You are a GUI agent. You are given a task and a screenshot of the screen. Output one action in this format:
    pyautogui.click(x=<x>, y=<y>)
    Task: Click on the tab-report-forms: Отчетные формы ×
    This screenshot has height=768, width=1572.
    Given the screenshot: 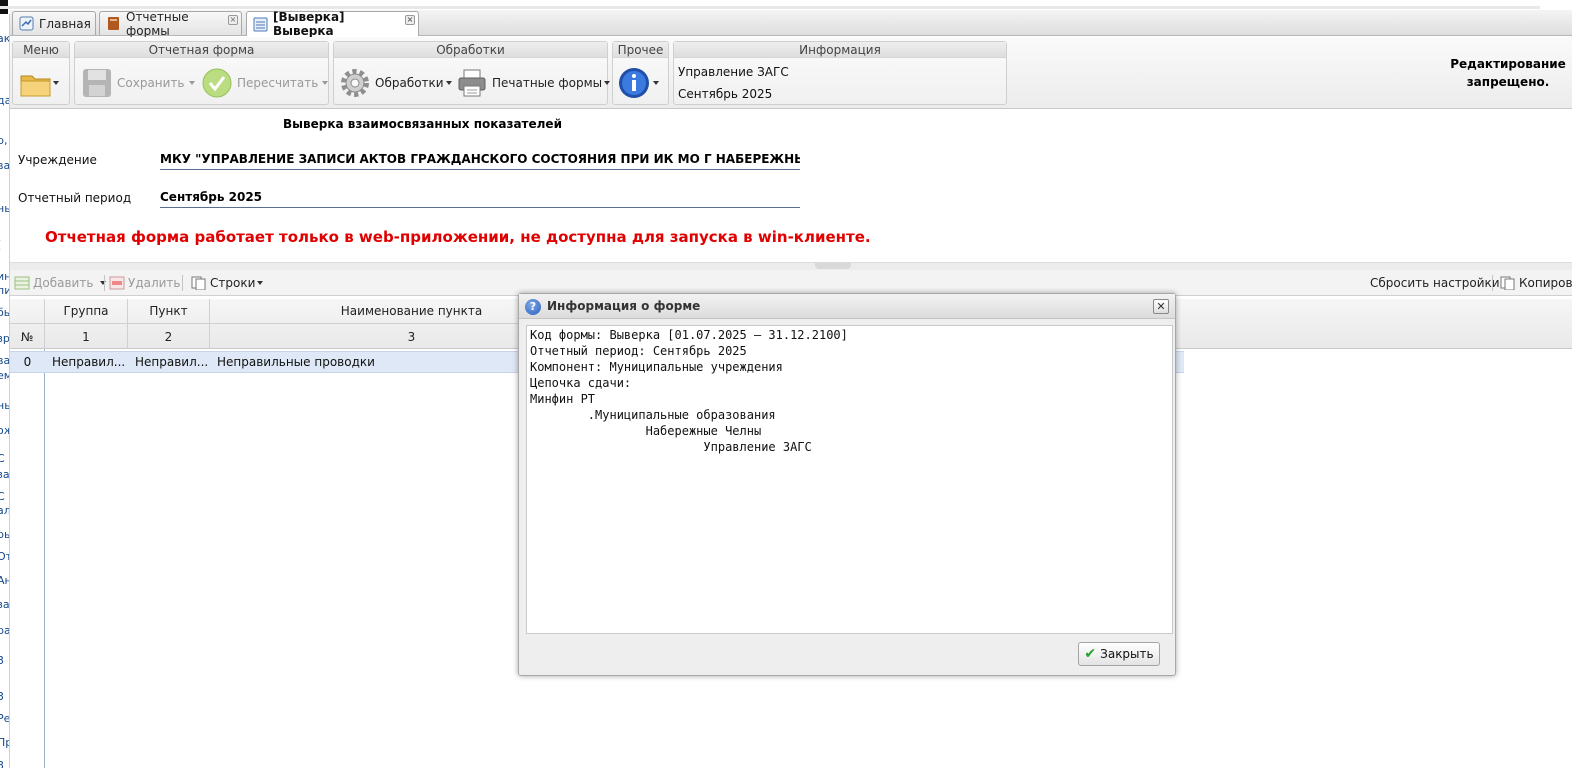 What is the action you would take?
    pyautogui.click(x=170, y=23)
    